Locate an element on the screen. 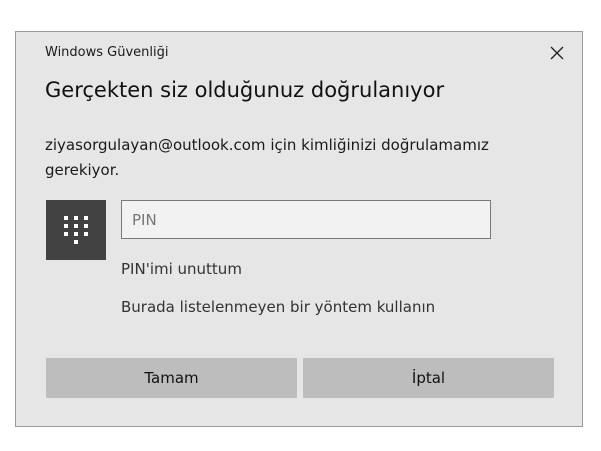 The image size is (601, 451). pin-input is located at coordinates (306, 219).